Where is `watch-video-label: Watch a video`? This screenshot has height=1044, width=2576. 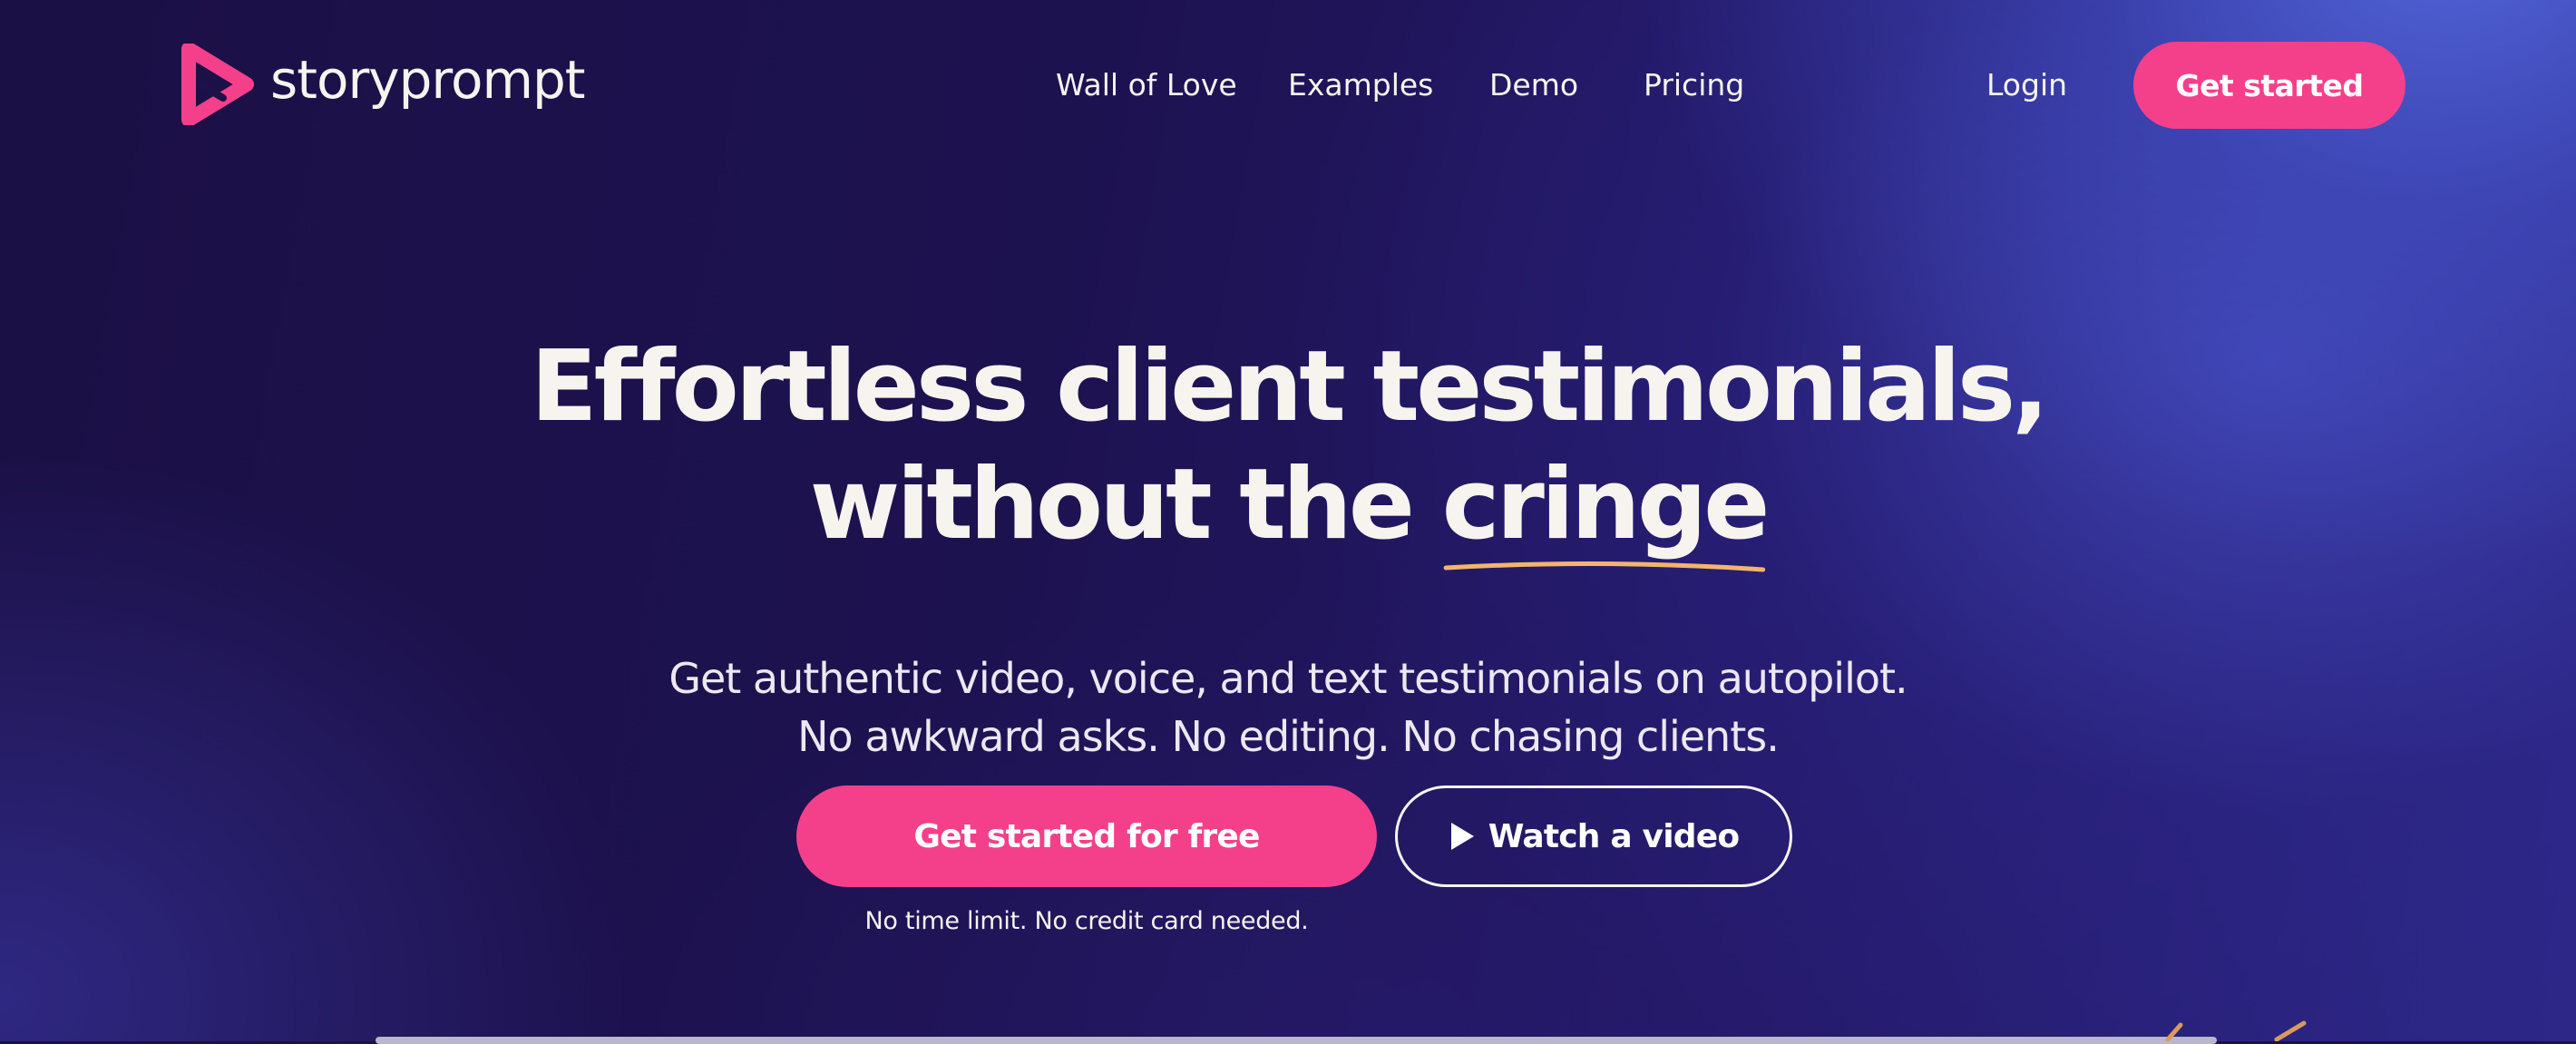
watch-video-label: Watch a video is located at coordinates (1614, 836).